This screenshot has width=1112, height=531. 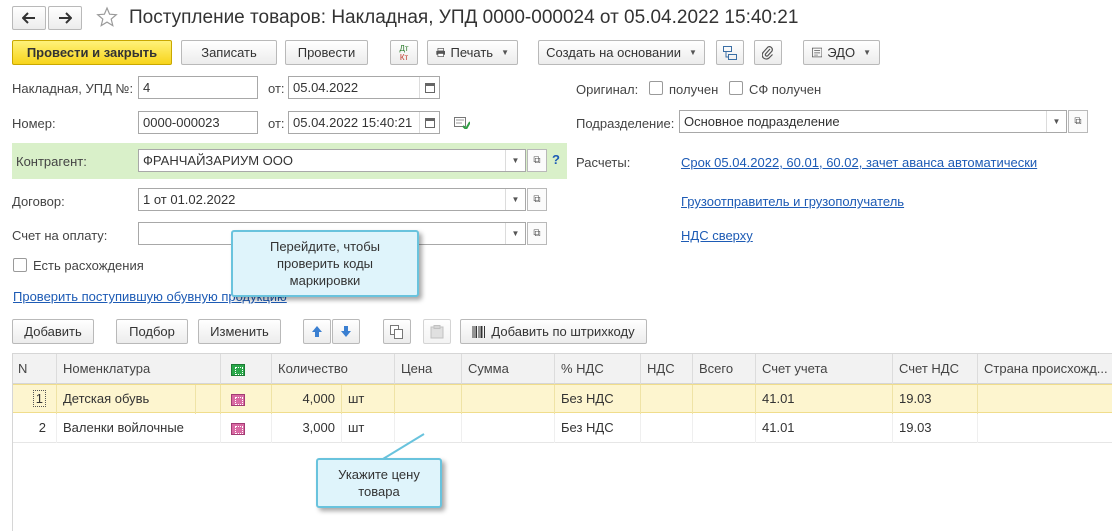 What do you see at coordinates (353, 365) in the screenshot?
I see `tooltip-pointers` at bounding box center [353, 365].